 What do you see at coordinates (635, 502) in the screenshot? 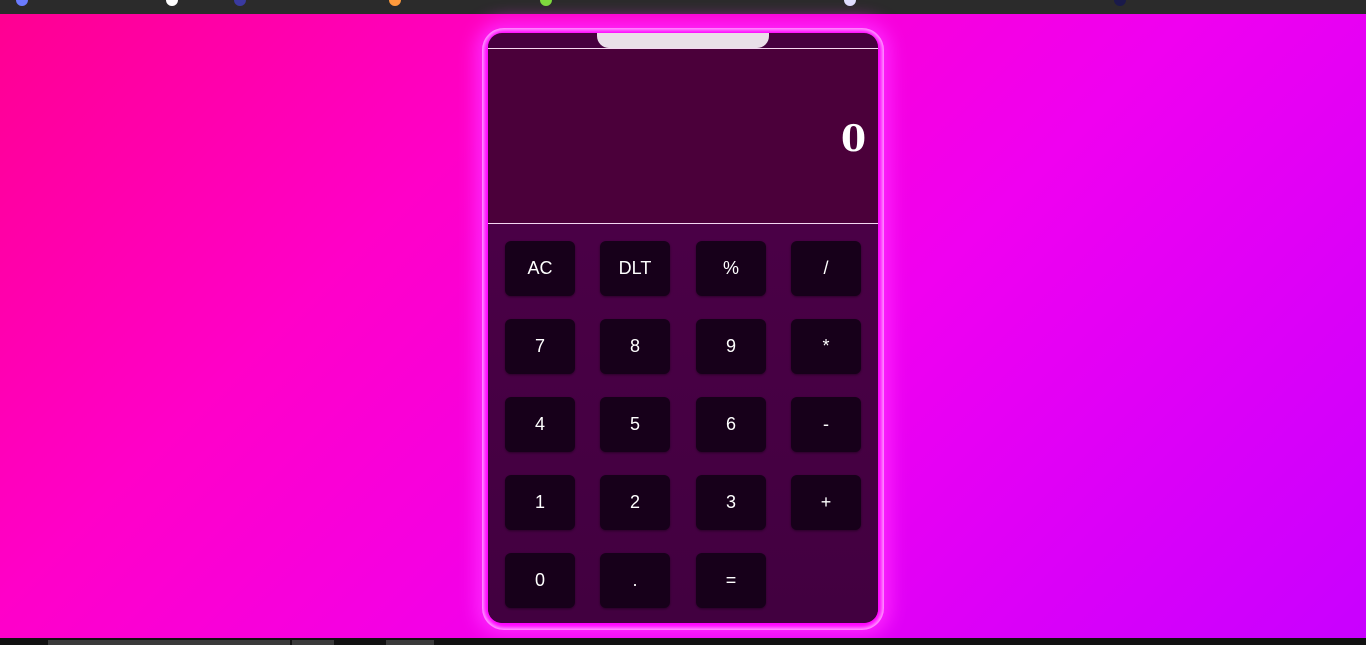
I see `key-2: 2` at bounding box center [635, 502].